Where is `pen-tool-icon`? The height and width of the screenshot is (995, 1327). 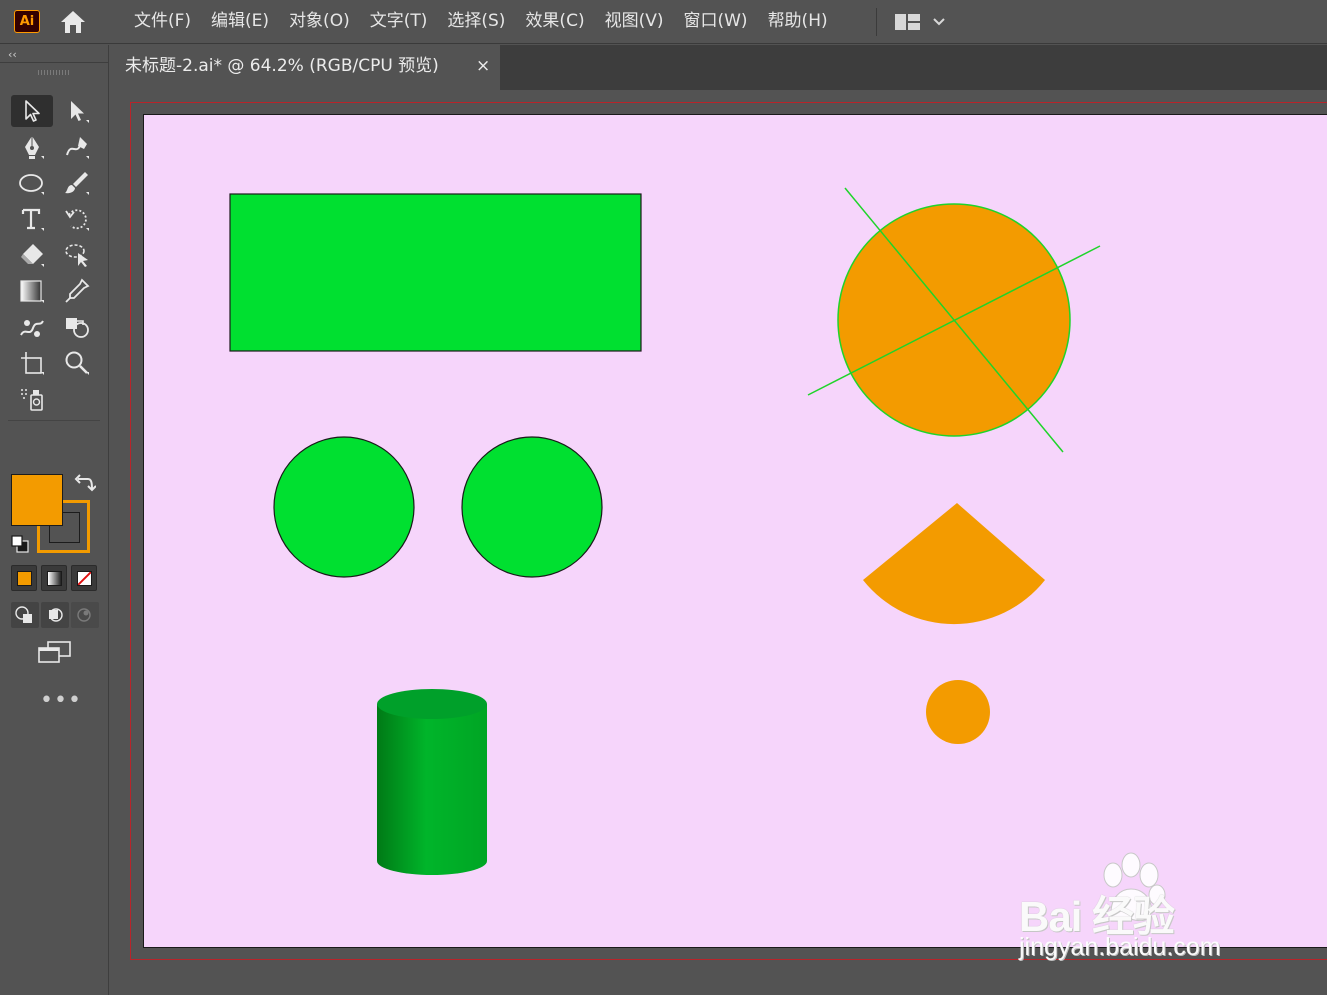
pen-tool-icon is located at coordinates (32, 147).